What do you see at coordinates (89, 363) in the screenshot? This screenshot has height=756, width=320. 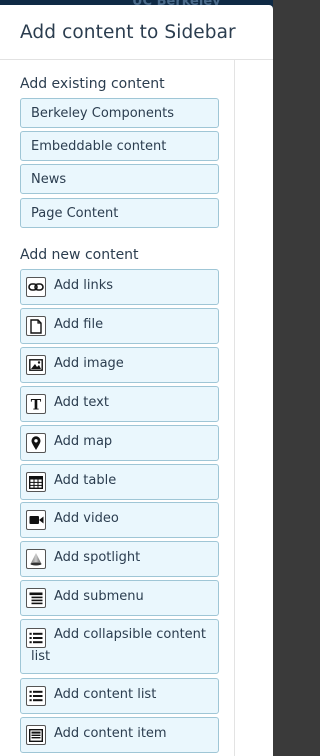 I see `add-image-label: Add image` at bounding box center [89, 363].